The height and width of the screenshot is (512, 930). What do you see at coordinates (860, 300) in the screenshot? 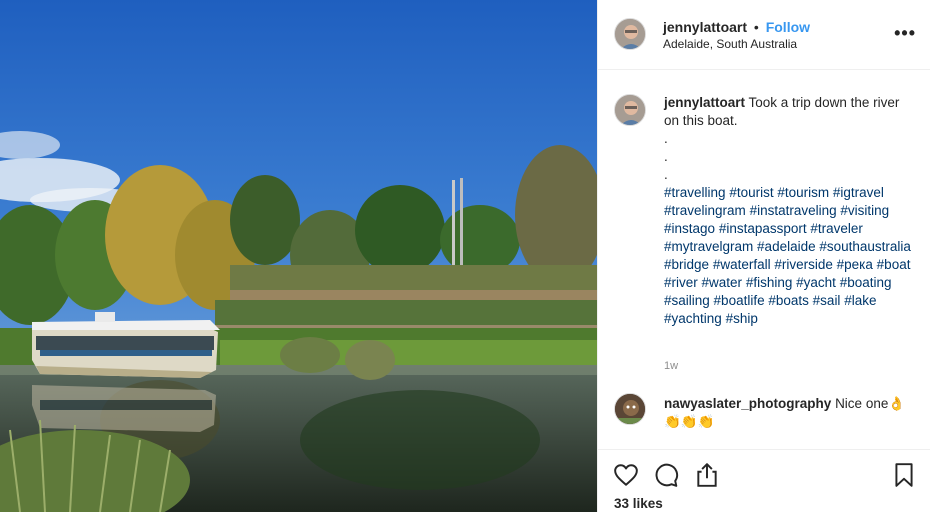
I see `hashtag-link: #lake` at bounding box center [860, 300].